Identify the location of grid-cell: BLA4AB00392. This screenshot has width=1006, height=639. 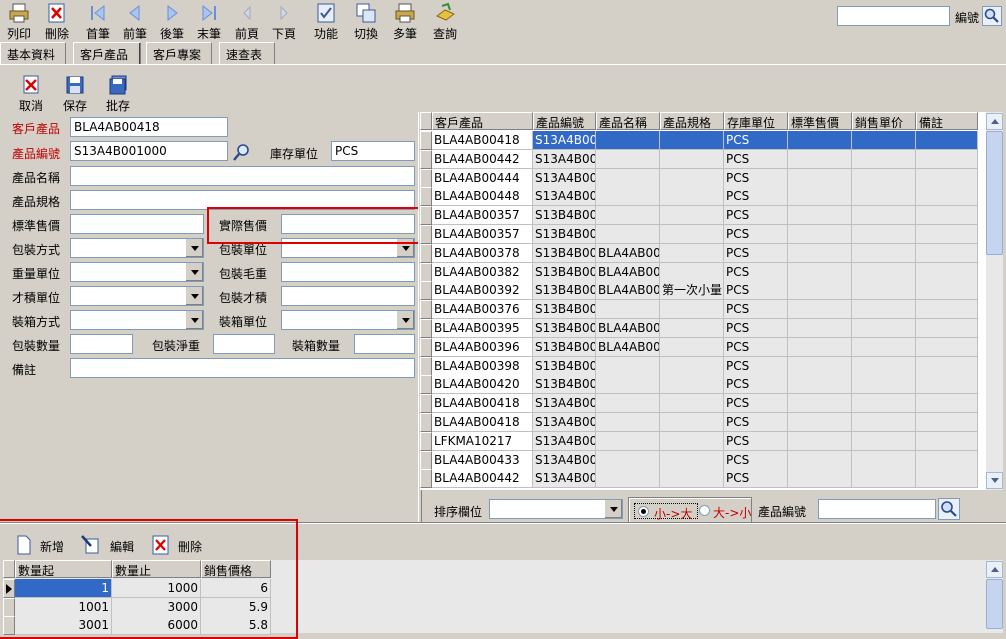
(482, 291).